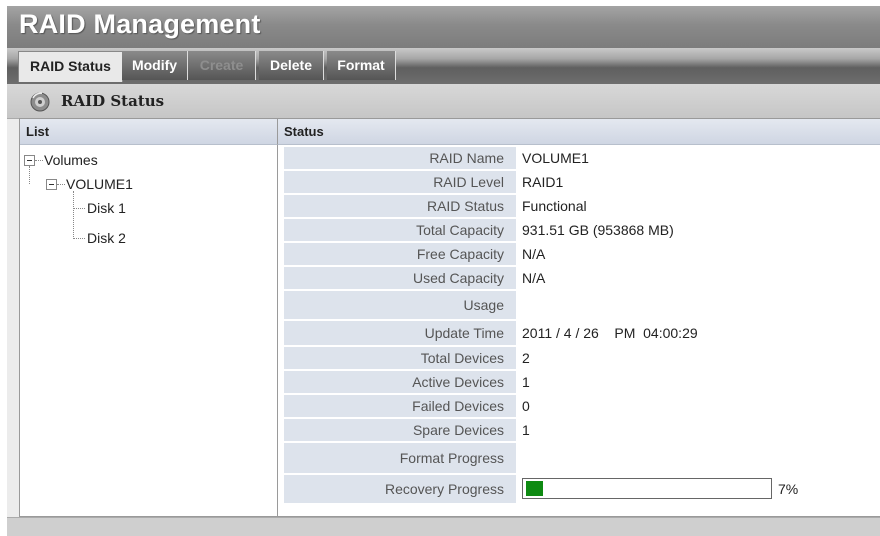  I want to click on status-row-raid-status: RAID Status Functional, so click(576, 206).